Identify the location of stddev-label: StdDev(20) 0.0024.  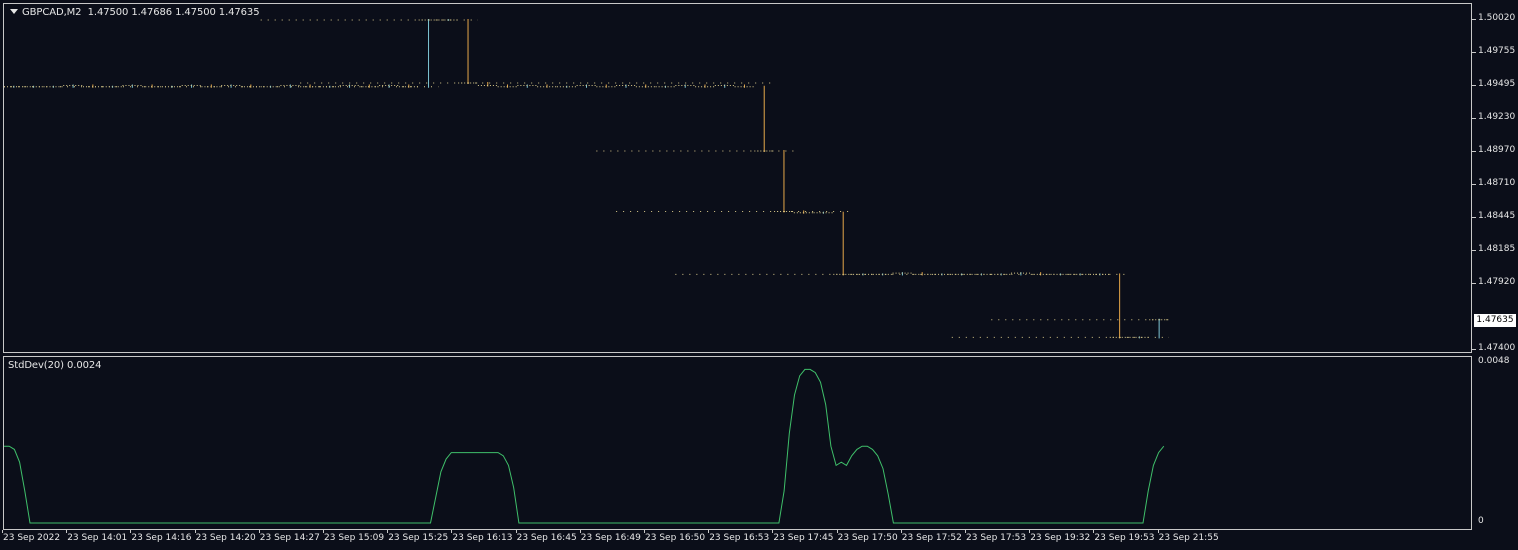
(55, 365).